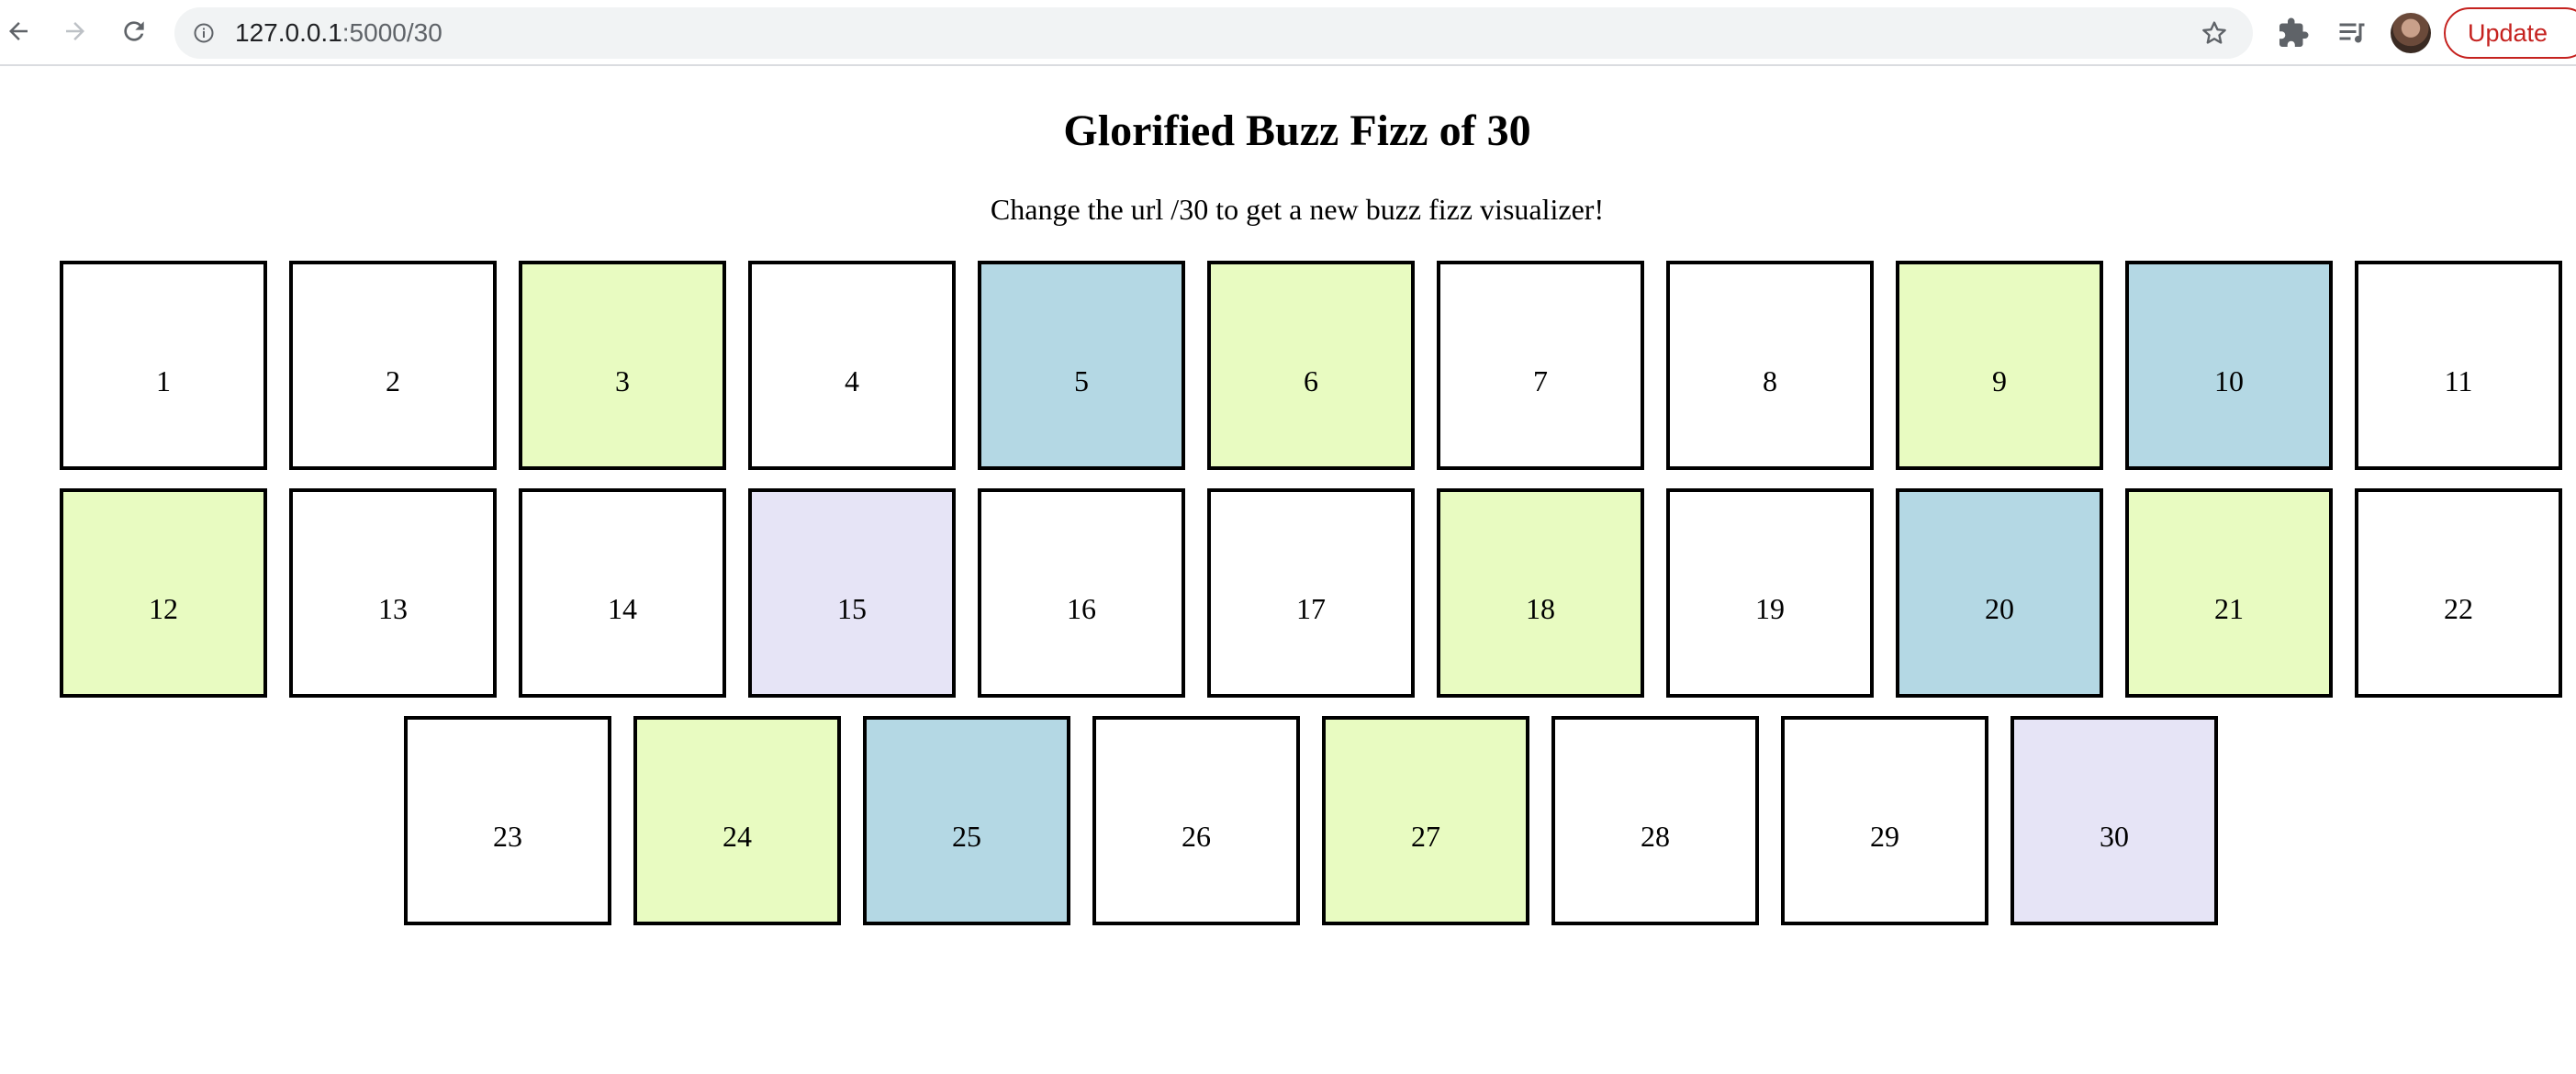 This screenshot has height=1074, width=2576. I want to click on back-button, so click(18, 31).